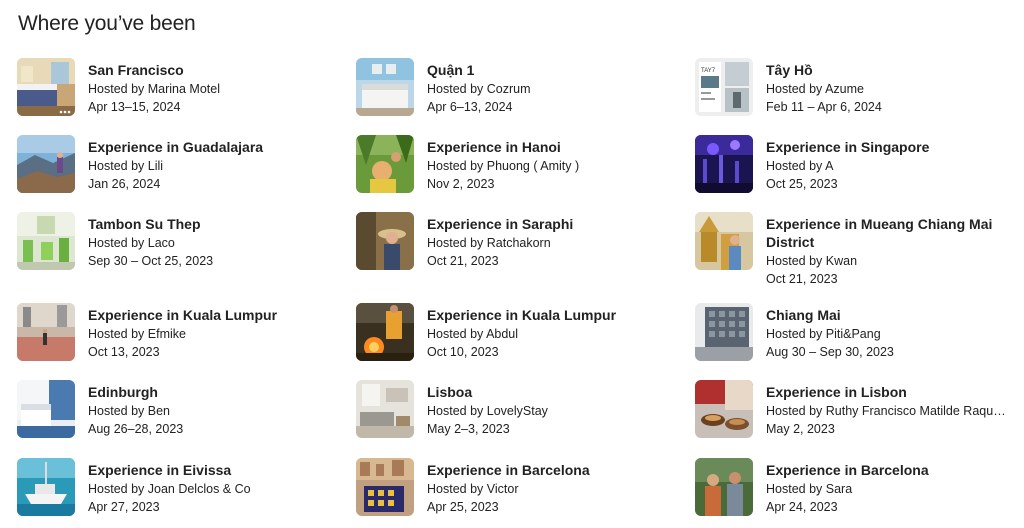  What do you see at coordinates (802, 184) in the screenshot?
I see `trip-dates: Oct 25, 2023` at bounding box center [802, 184].